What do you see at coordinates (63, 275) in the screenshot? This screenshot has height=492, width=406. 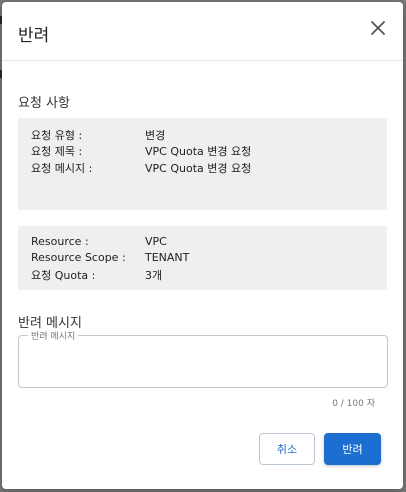 I see `info-label: 요청 Quota :` at bounding box center [63, 275].